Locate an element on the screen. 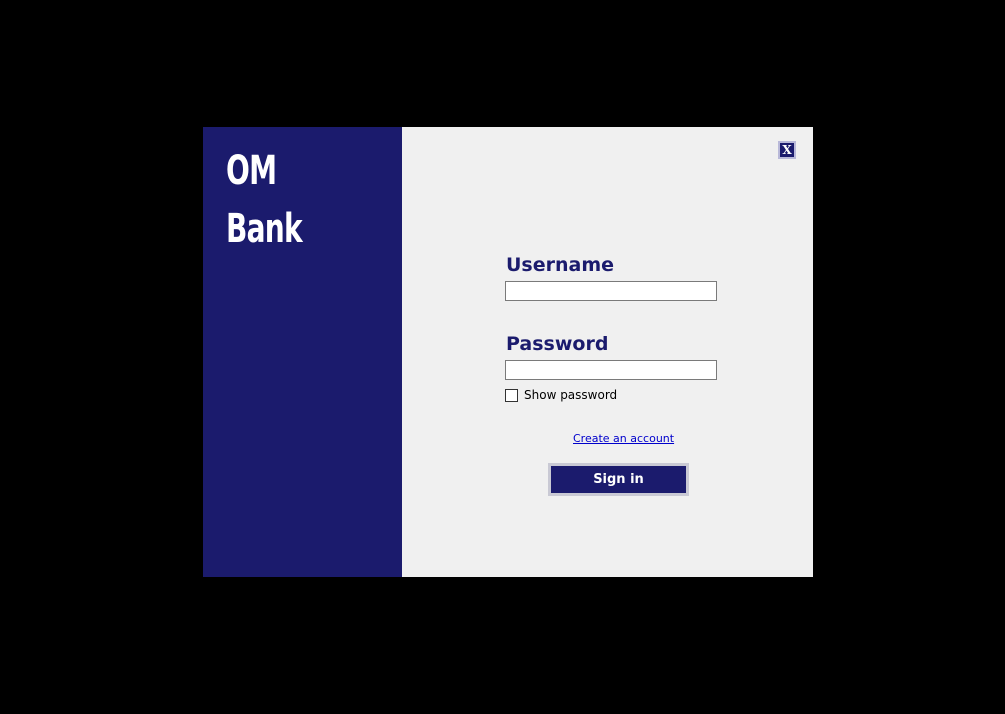 Image resolution: width=1005 pixels, height=714 pixels. password-label: Password is located at coordinates (557, 344).